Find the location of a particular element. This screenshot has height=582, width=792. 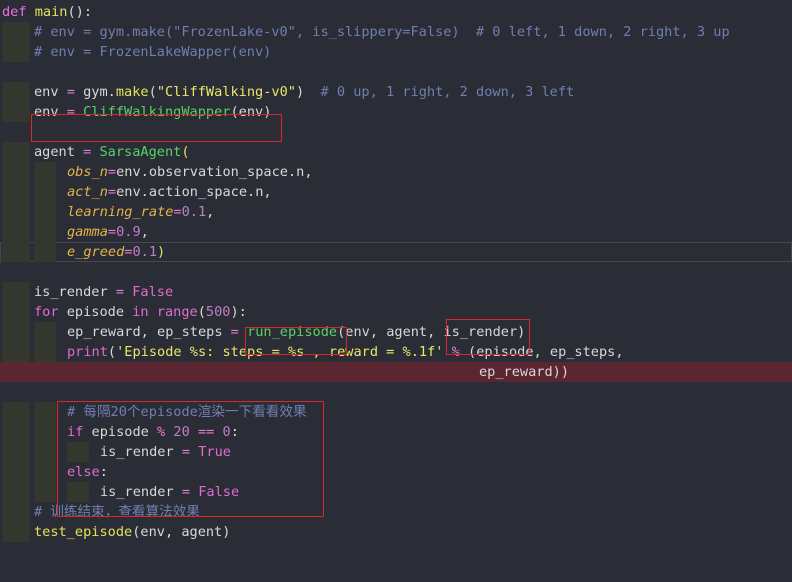

code-token: SarsaAgent is located at coordinates (140, 152).